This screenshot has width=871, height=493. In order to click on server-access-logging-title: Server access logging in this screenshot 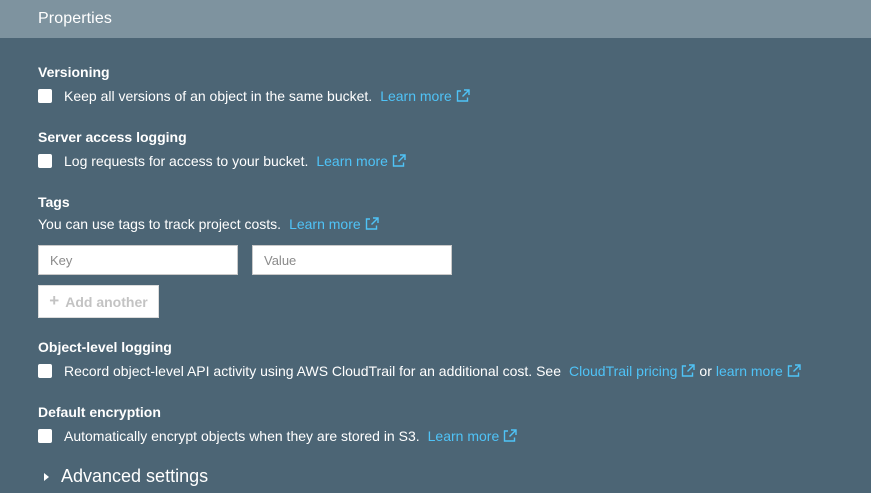, I will do `click(112, 137)`.